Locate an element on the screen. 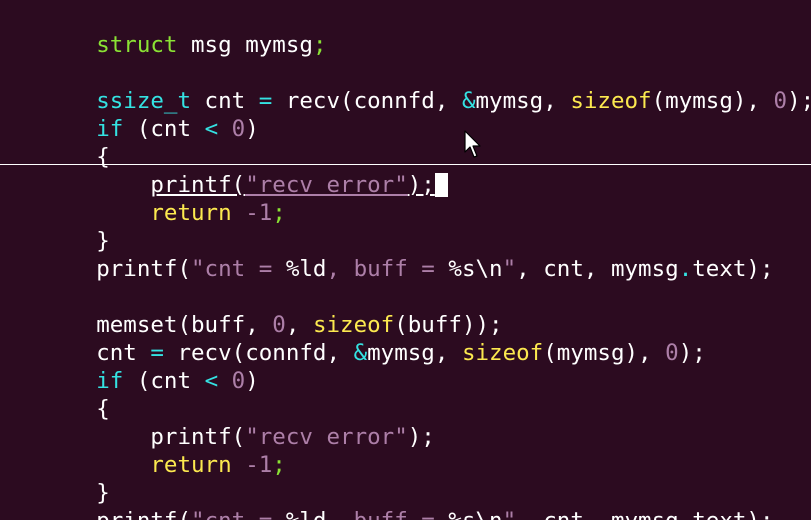 The width and height of the screenshot is (811, 520). code-line-6-current: printf("recv error"); is located at coordinates (245, 170).